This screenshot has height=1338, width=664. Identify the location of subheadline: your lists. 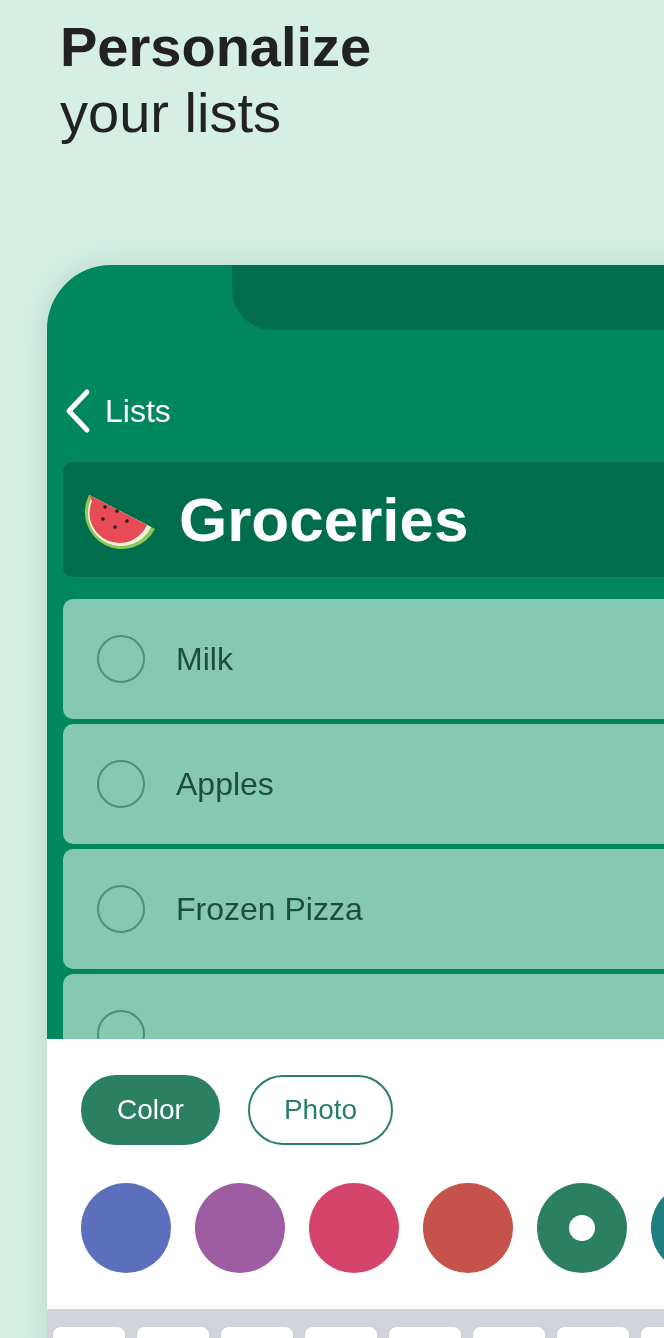
(171, 113).